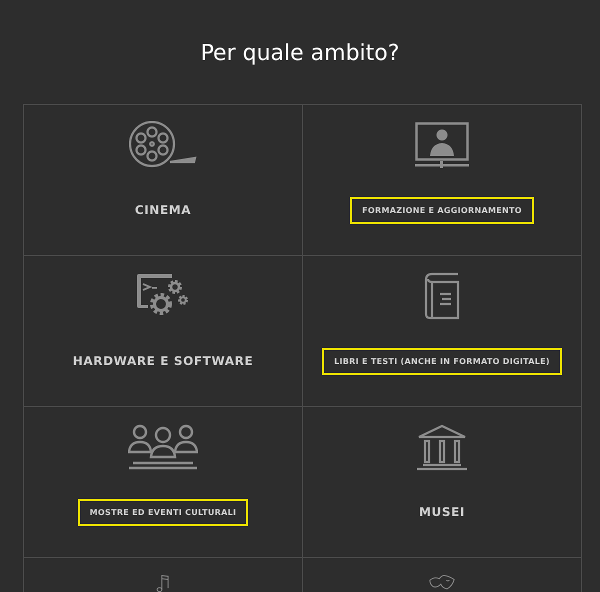 The width and height of the screenshot is (600, 592). I want to click on area-label: HARDWARE E SOFTWARE, so click(163, 361).